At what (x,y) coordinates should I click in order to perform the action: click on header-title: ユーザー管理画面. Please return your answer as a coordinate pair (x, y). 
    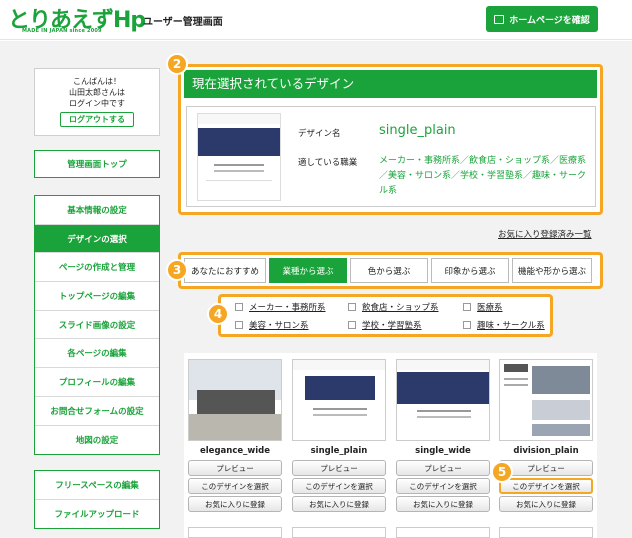
    Looking at the image, I should click on (183, 22).